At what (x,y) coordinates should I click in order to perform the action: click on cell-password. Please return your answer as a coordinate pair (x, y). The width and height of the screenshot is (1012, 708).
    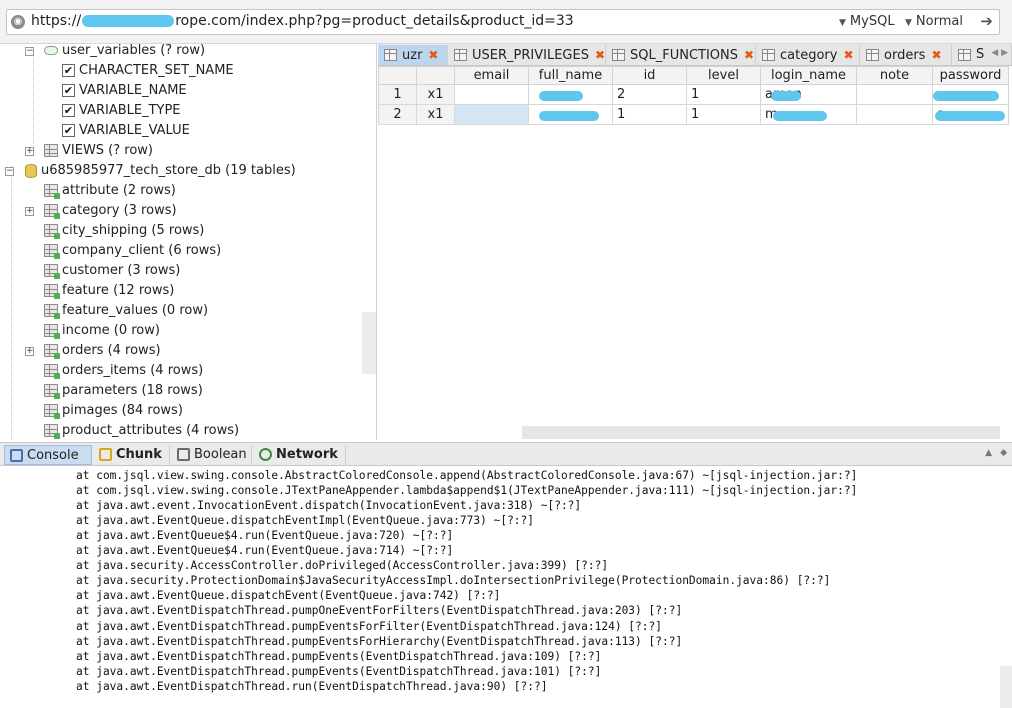
    Looking at the image, I should click on (970, 94).